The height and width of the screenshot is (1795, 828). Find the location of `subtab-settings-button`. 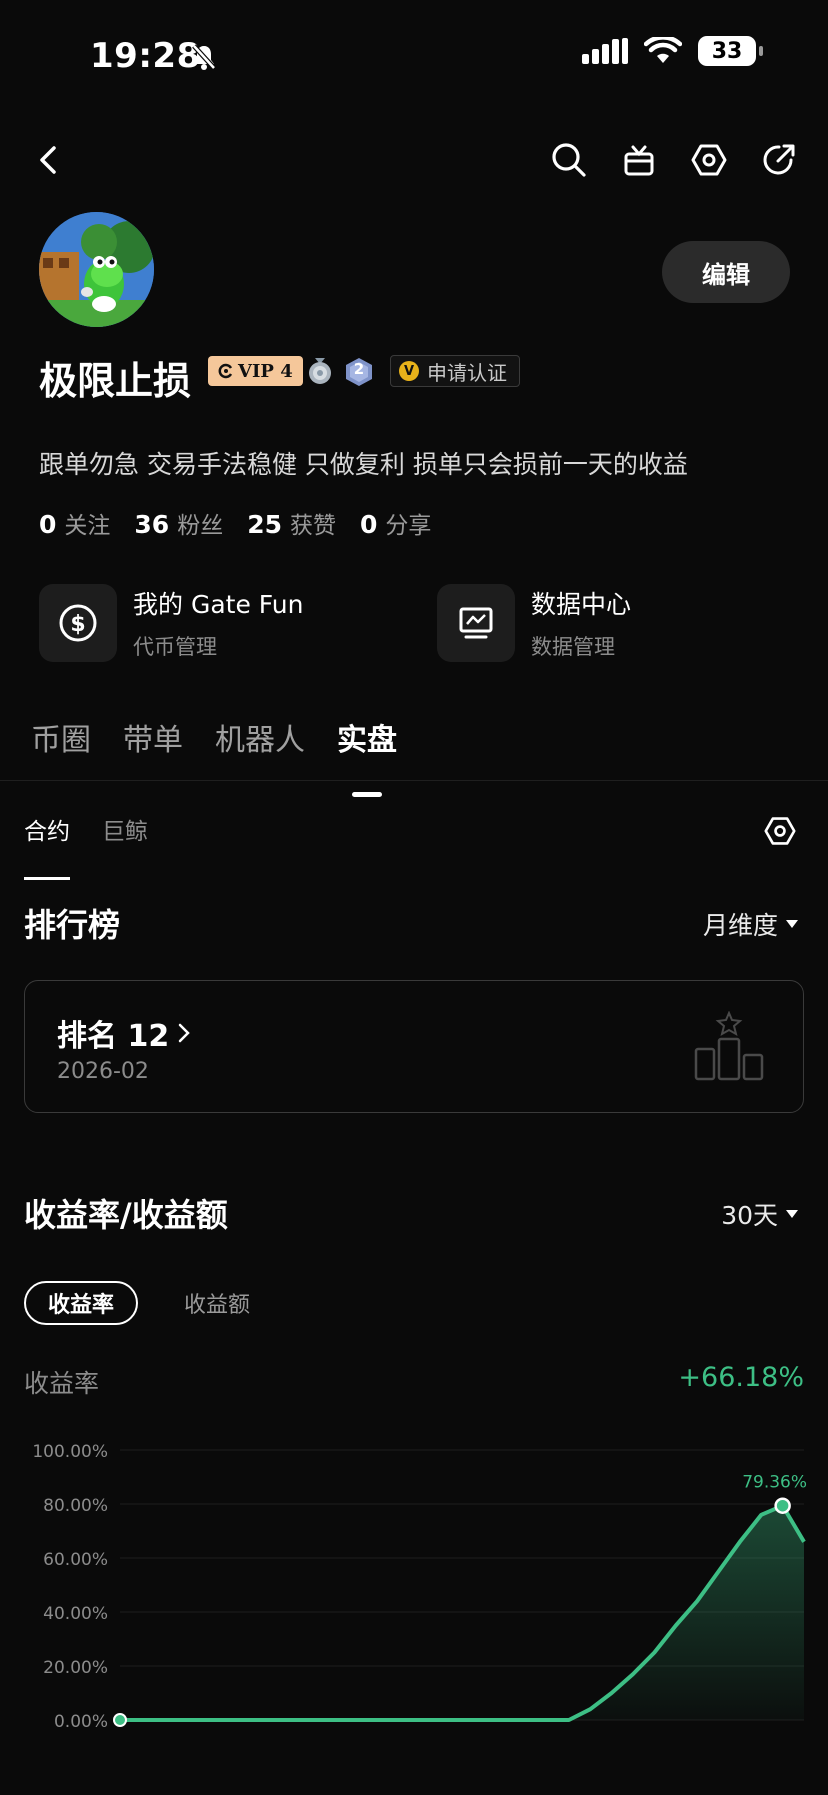

subtab-settings-button is located at coordinates (780, 831).